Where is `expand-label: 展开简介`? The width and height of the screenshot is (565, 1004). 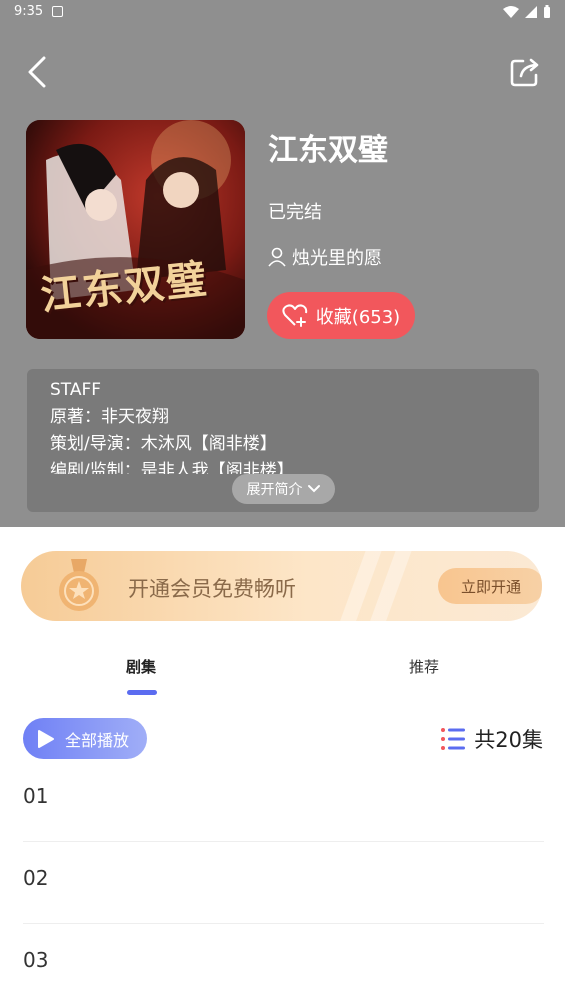 expand-label: 展开简介 is located at coordinates (274, 490).